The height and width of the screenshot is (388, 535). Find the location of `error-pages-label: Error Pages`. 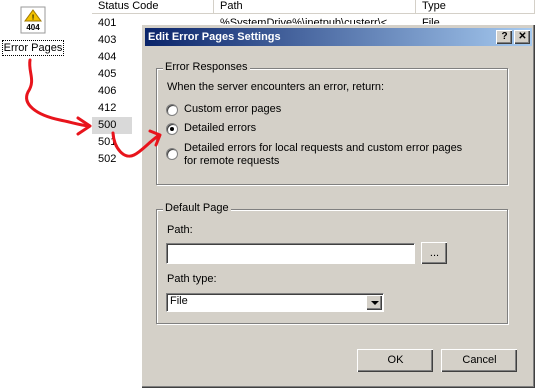

error-pages-label: Error Pages is located at coordinates (33, 48).